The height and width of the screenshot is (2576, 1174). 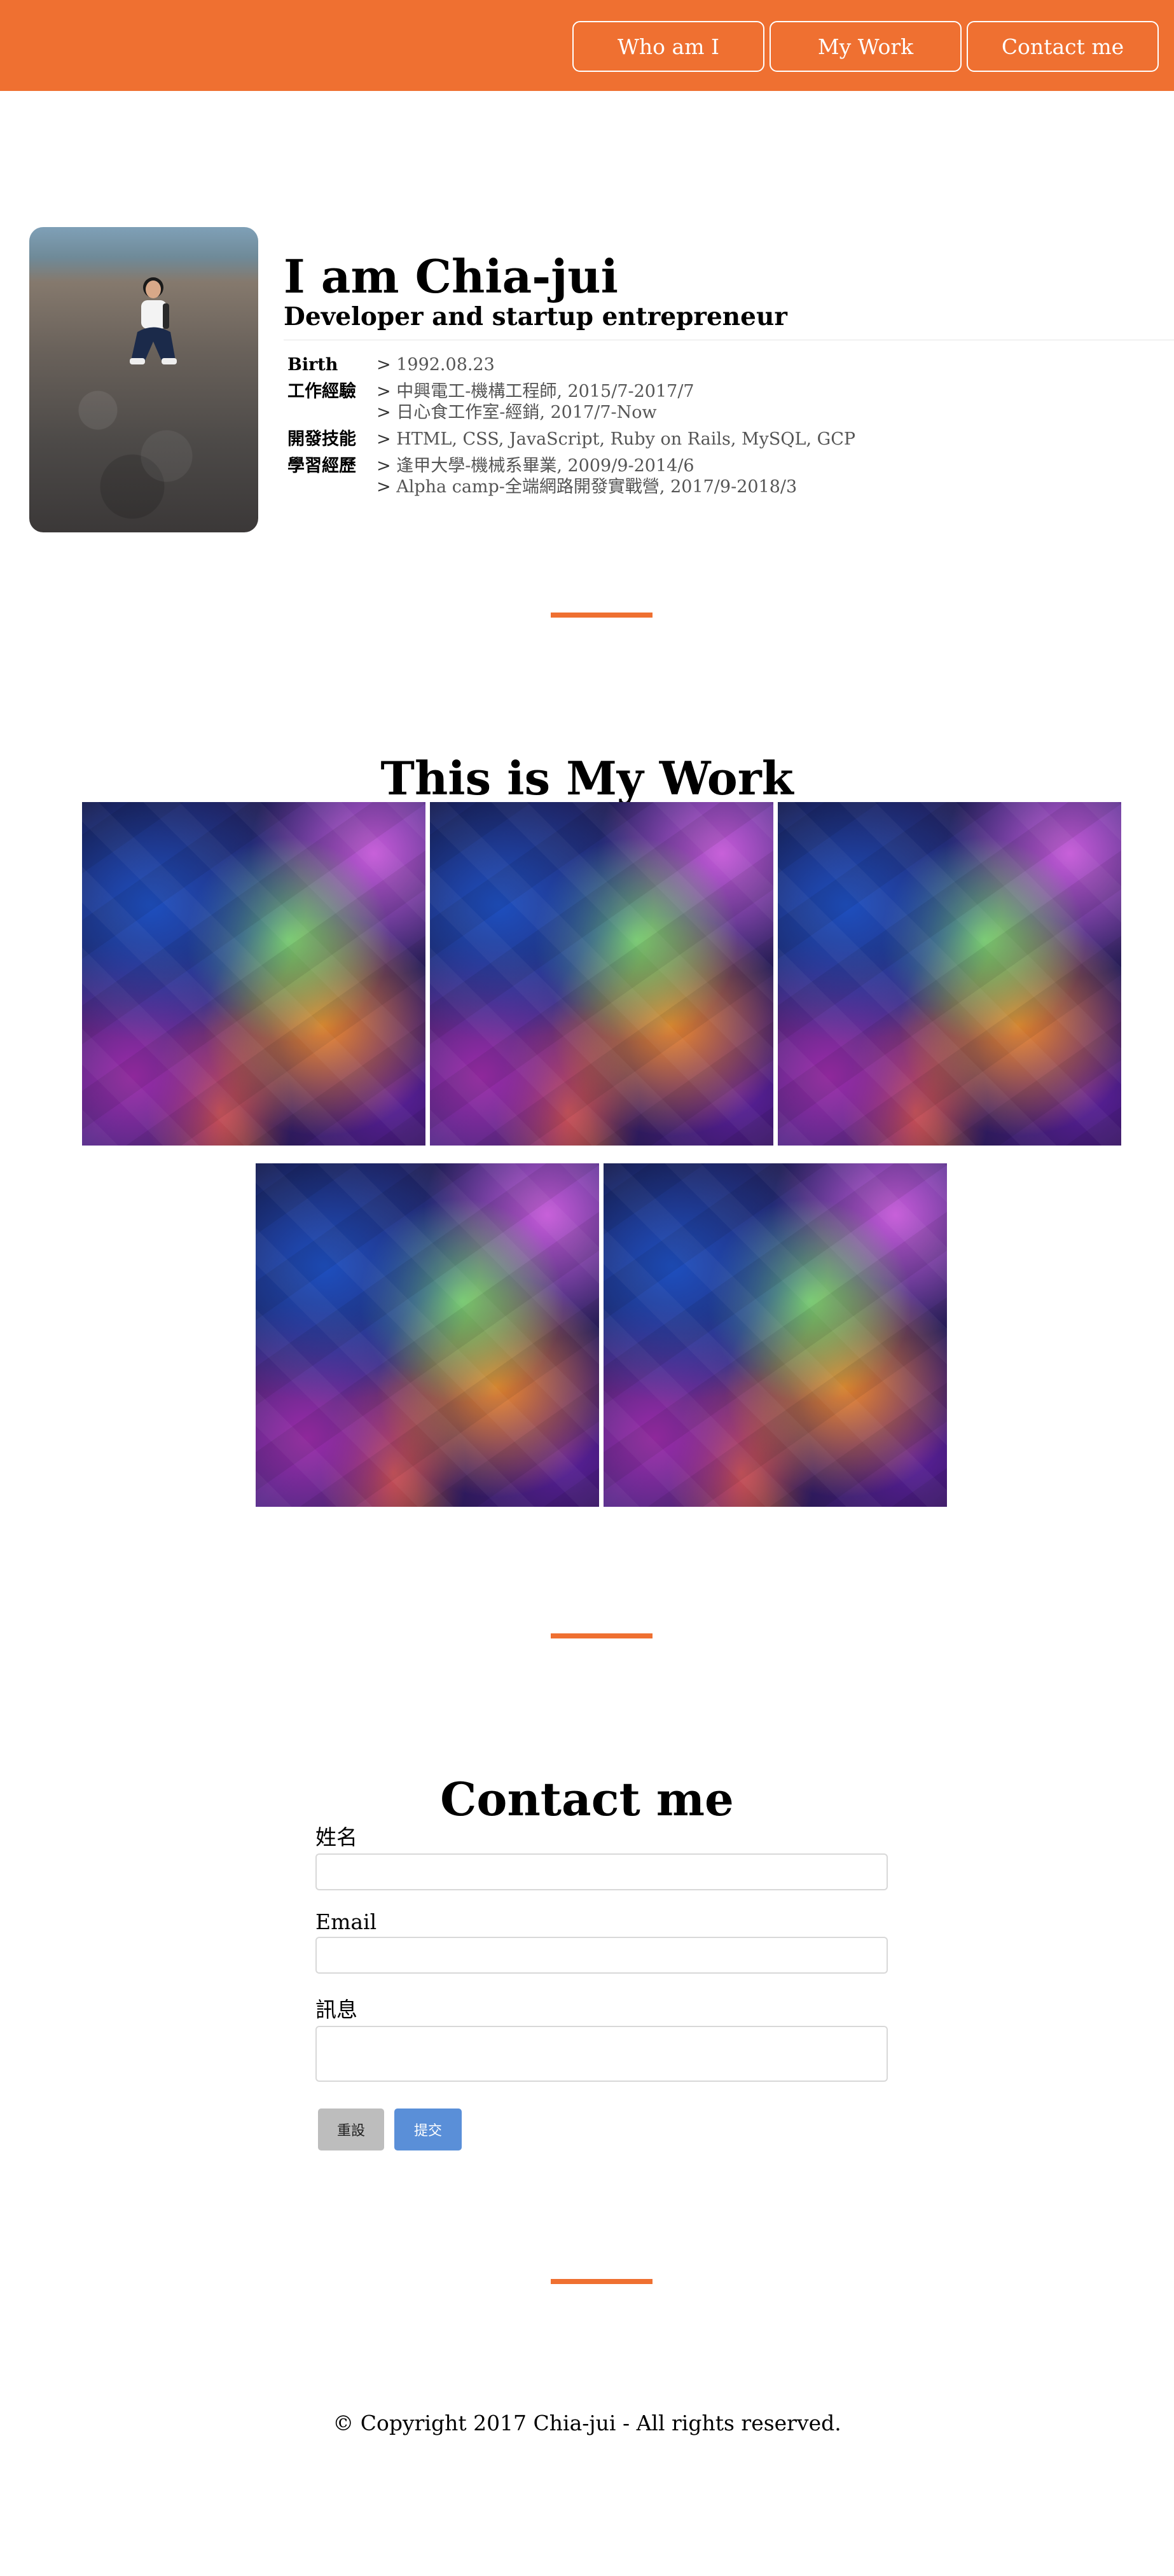 What do you see at coordinates (603, 2129) in the screenshot?
I see `form-buttons: 重設 提交` at bounding box center [603, 2129].